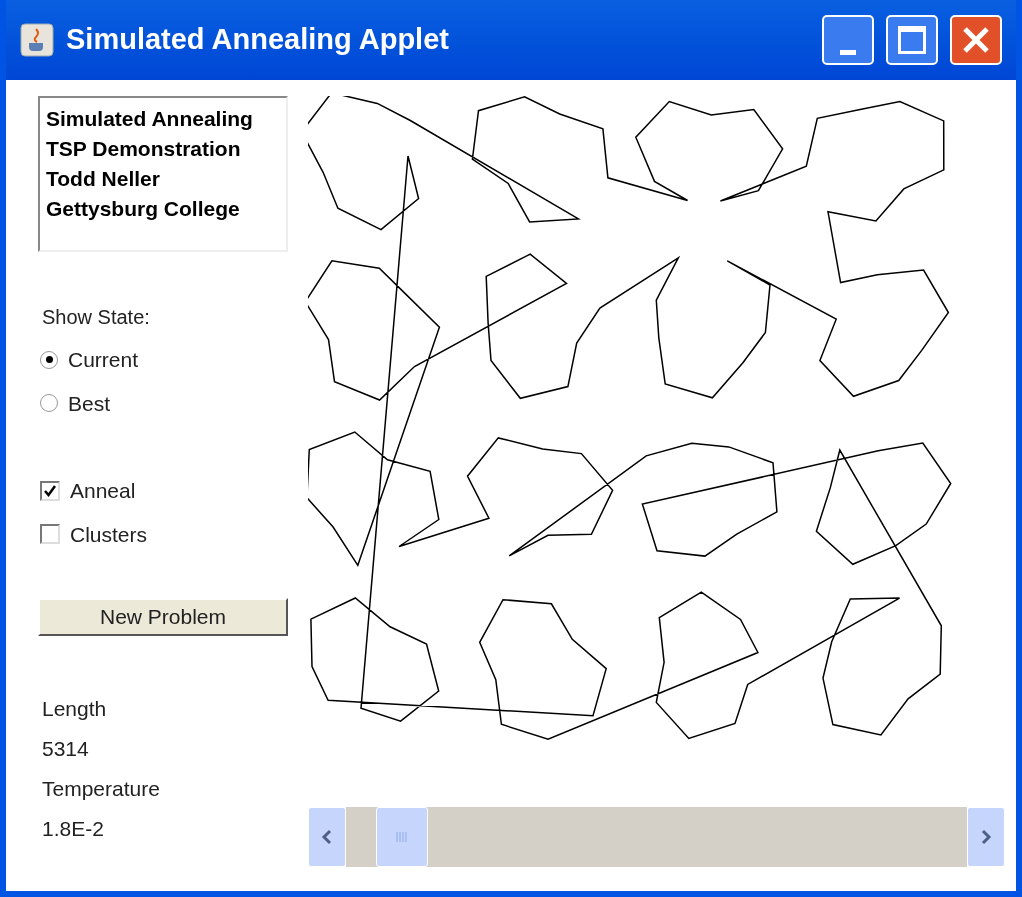 The width and height of the screenshot is (1022, 897). I want to click on maximize-button, so click(912, 40).